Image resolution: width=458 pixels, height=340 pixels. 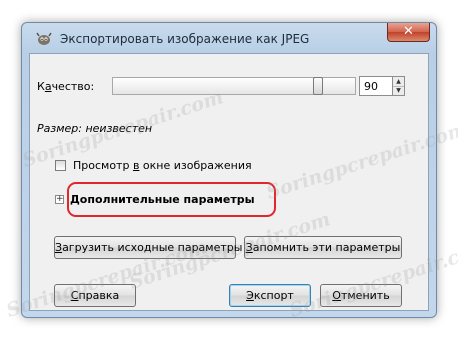 I want to click on title-bar: Экспортировать изображение как JPEG ✕, so click(x=229, y=38).